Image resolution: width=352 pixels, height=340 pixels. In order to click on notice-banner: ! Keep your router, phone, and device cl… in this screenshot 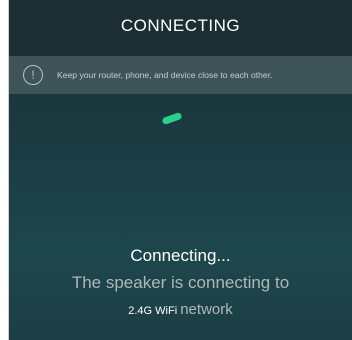, I will do `click(180, 75)`.